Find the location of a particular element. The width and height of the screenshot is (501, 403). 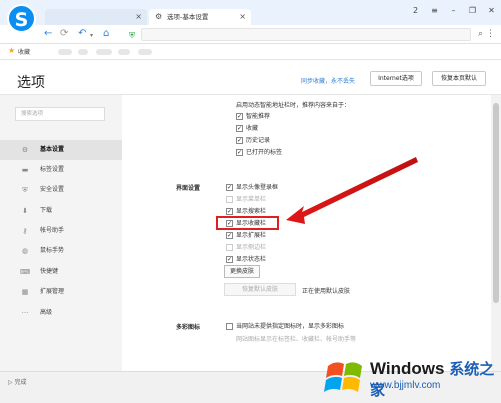

watermark-url: www.bjjmlv.com is located at coordinates (405, 385).